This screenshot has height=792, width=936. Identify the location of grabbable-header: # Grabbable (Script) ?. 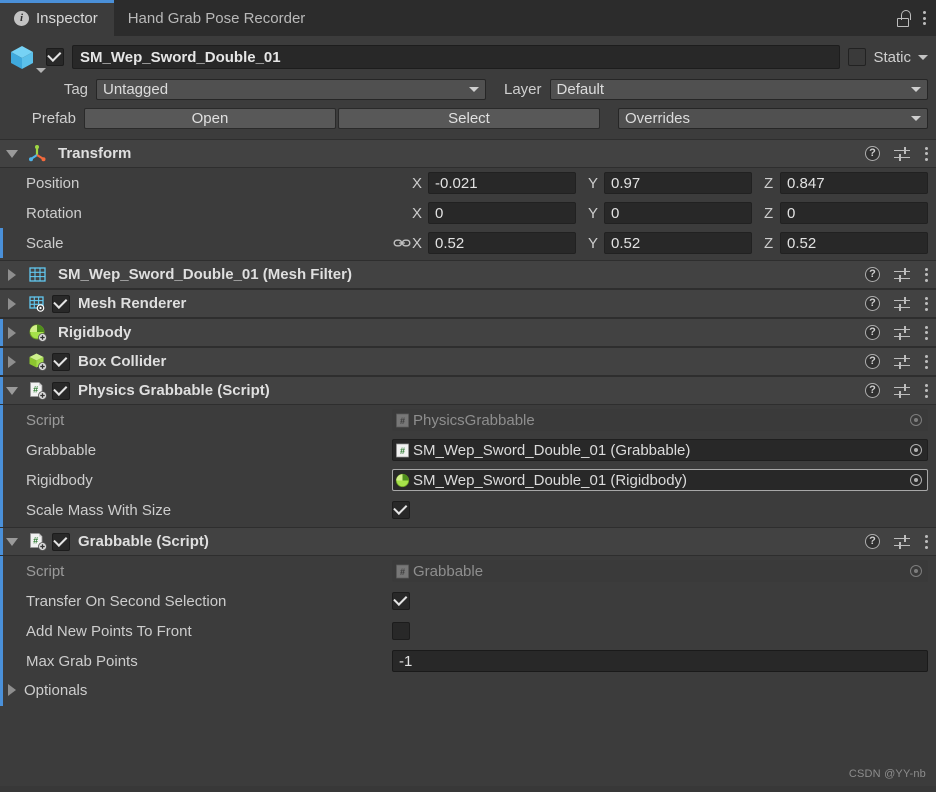
(468, 541).